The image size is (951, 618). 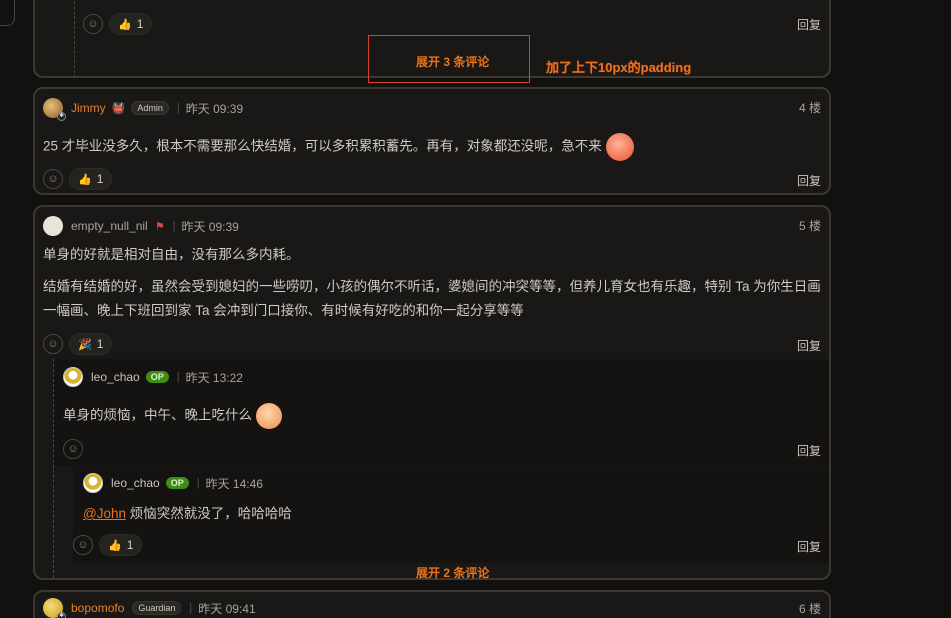 I want to click on reply-body: @John 烦恼突然就没了，哈哈哈哈, so click(x=187, y=513).